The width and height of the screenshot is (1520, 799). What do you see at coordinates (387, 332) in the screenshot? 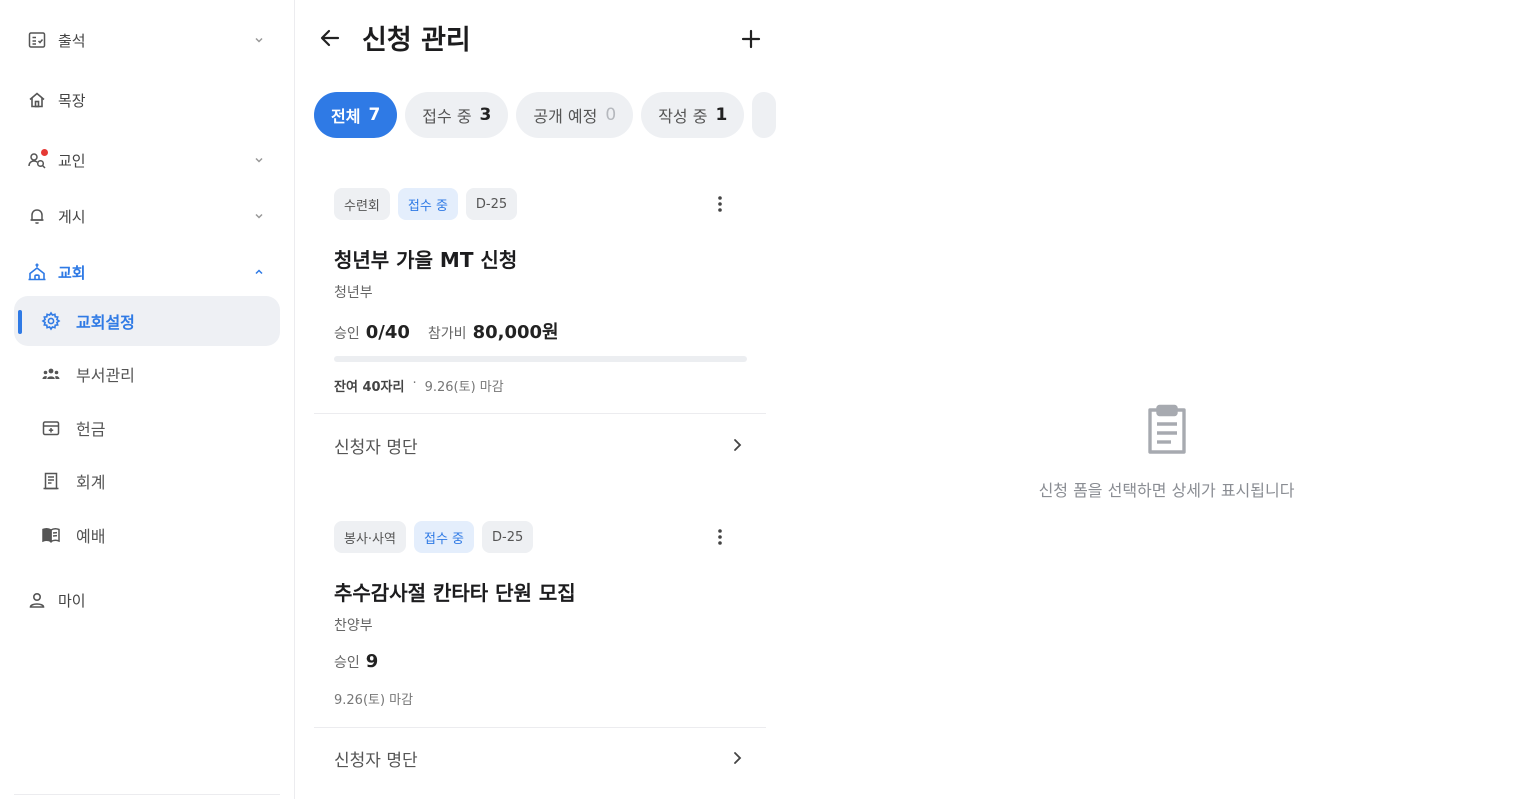
I see `approved-value: 0/40` at bounding box center [387, 332].